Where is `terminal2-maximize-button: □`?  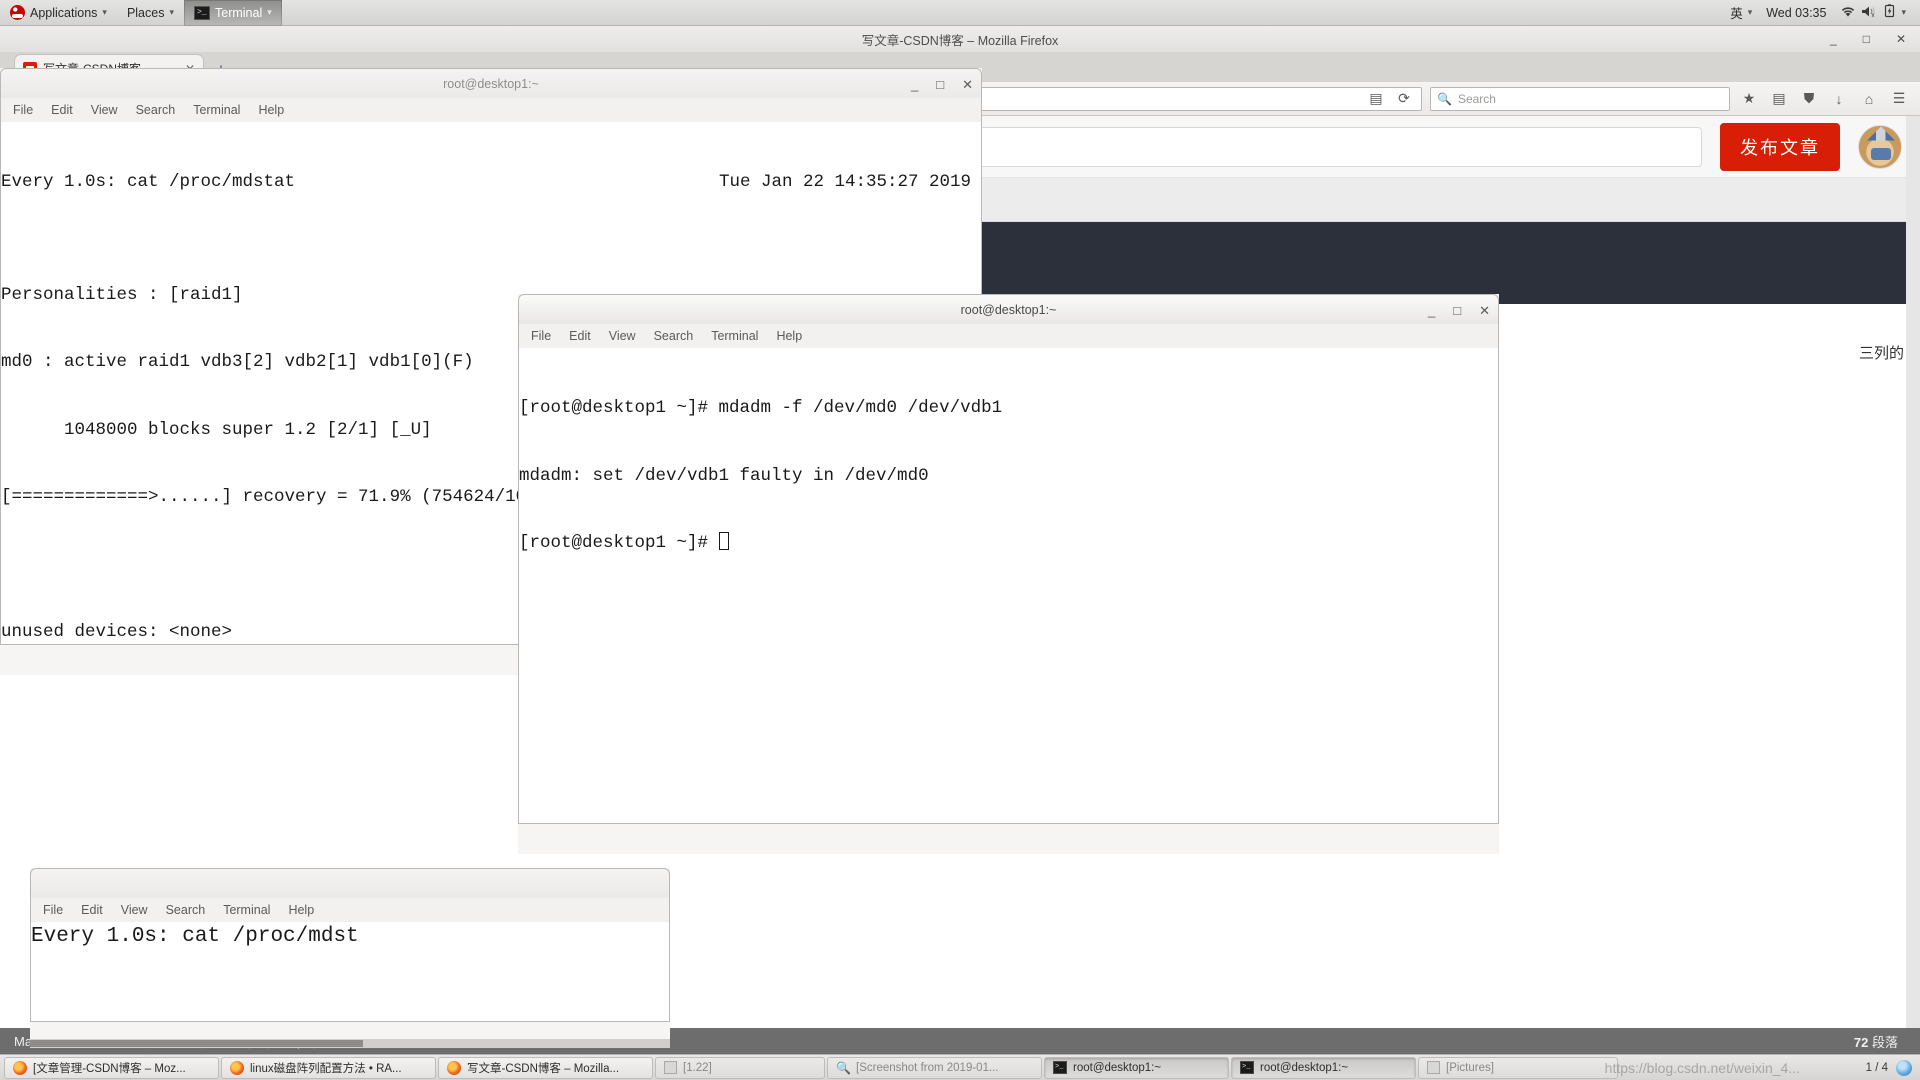
terminal2-maximize-button: □ is located at coordinates (1457, 310).